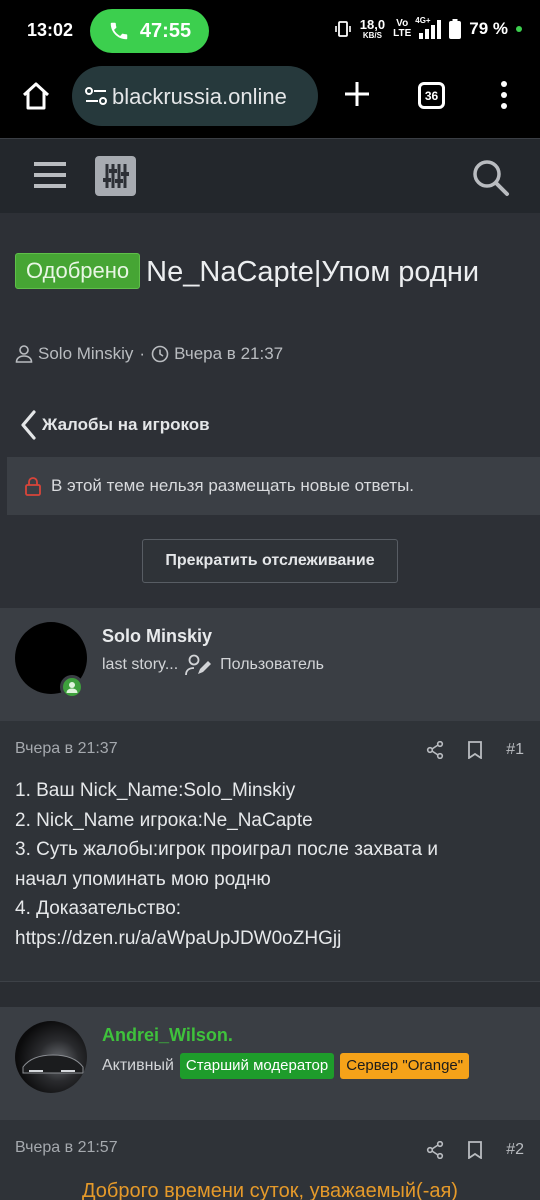 The width and height of the screenshot is (540, 1200). I want to click on post-divider, so click(270, 994).